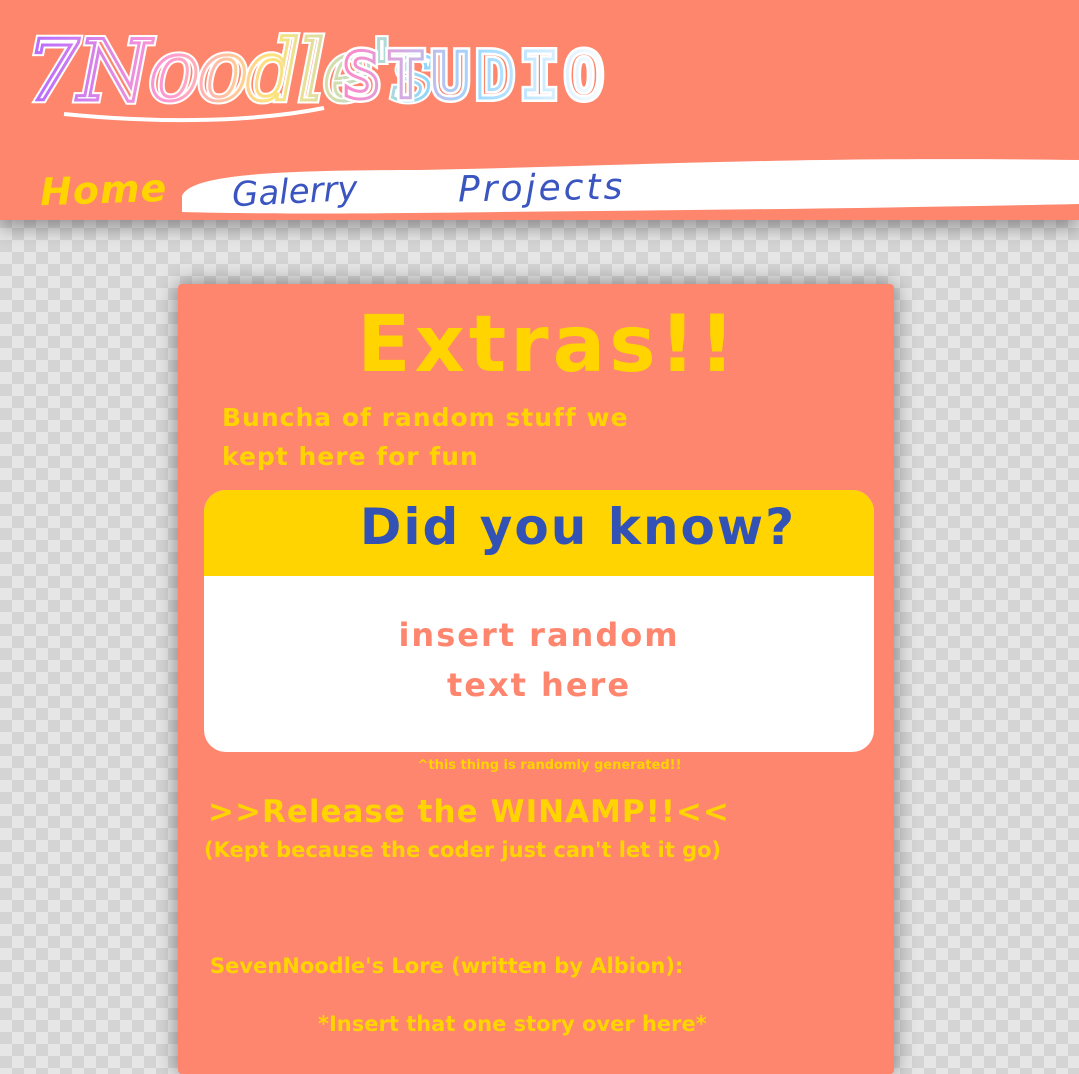 This screenshot has height=1074, width=1079. Describe the element at coordinates (549, 765) in the screenshot. I see `card-note: ^this thing is randomly generated!!` at that location.